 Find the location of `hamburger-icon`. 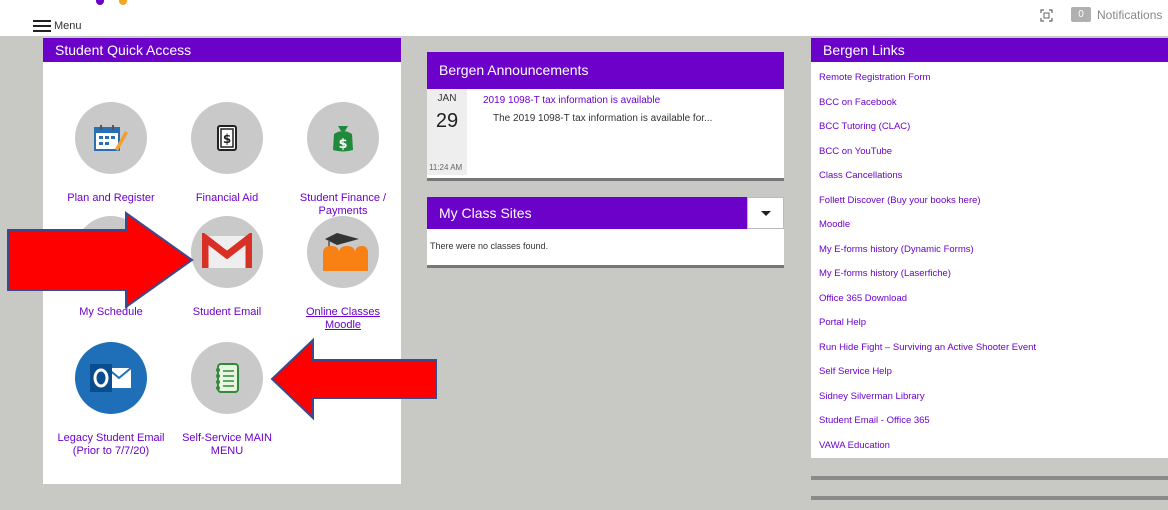

hamburger-icon is located at coordinates (42, 26).